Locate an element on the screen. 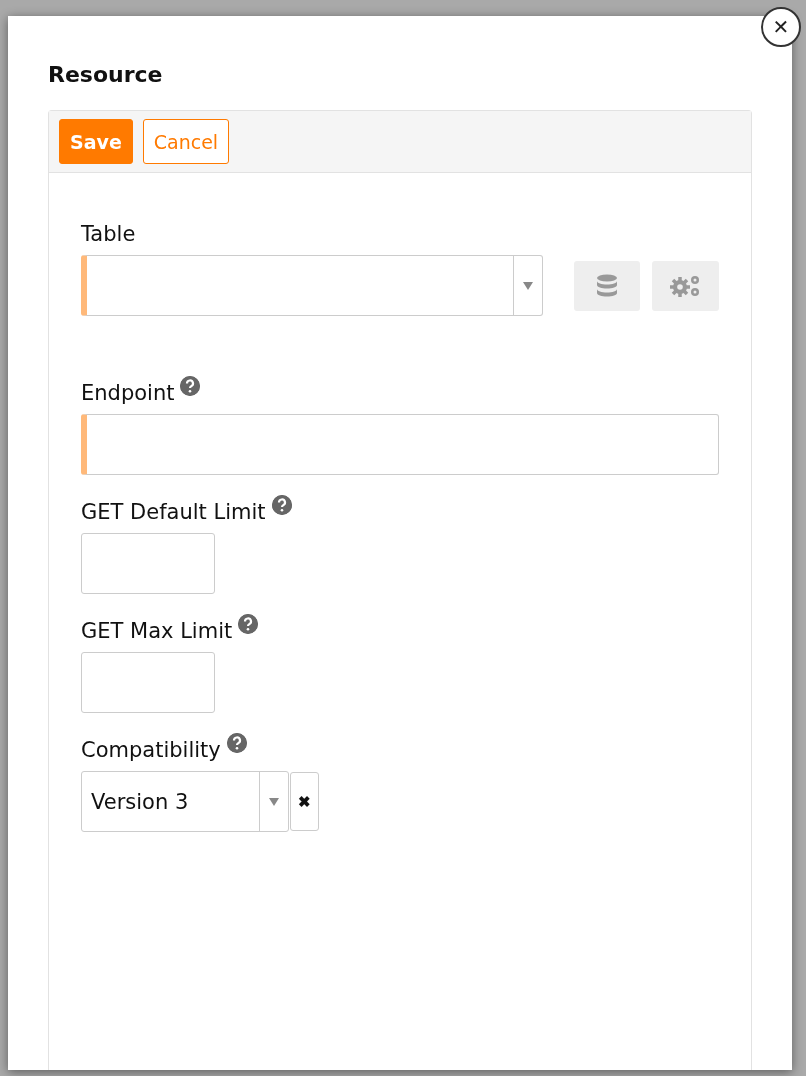 The height and width of the screenshot is (1076, 806). field-label: GET Max Limit is located at coordinates (157, 631).